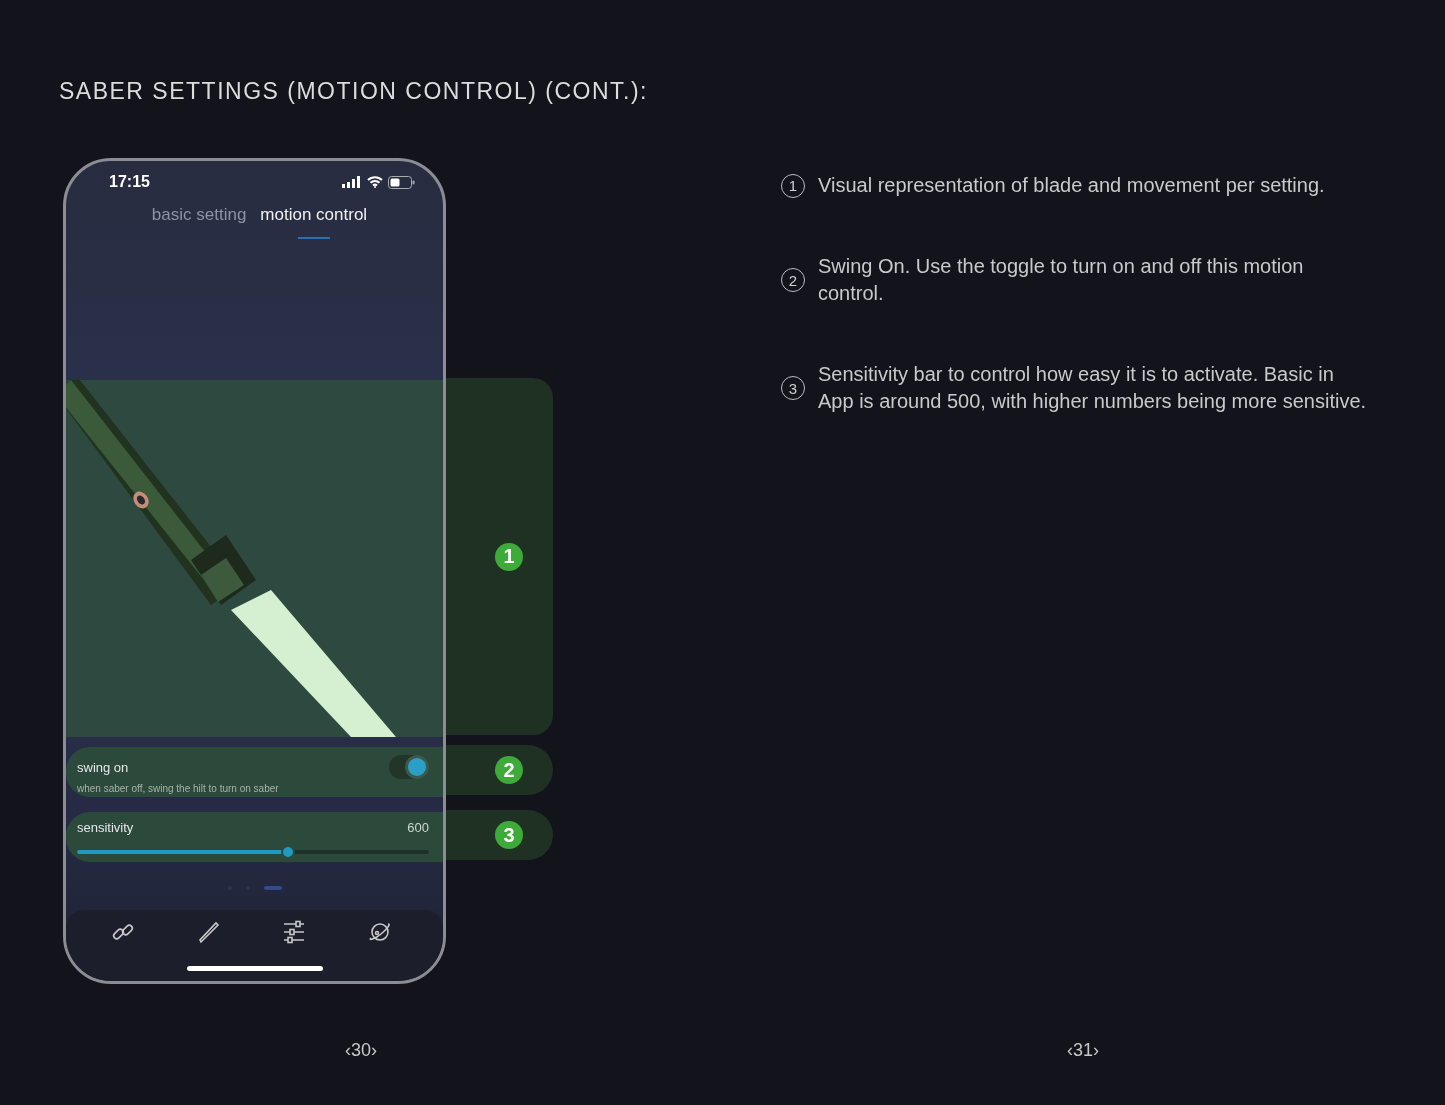 Image resolution: width=1445 pixels, height=1105 pixels. I want to click on setting-description: when saber off, swing the hilt to turn on saber, so click(178, 788).